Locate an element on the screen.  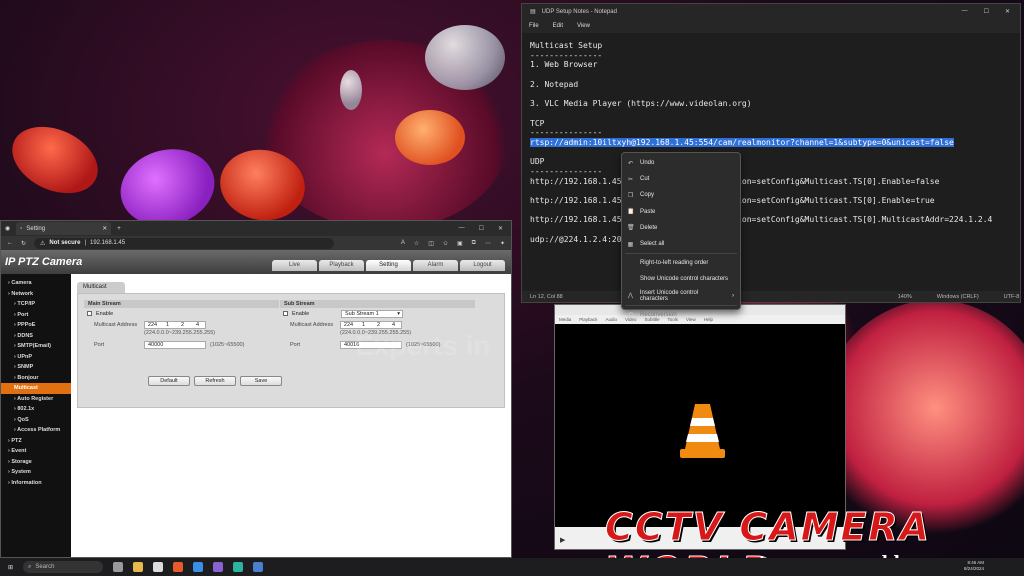
sidebar-item-smtp-email-: › SMTP(Email) is located at coordinates (36, 346).